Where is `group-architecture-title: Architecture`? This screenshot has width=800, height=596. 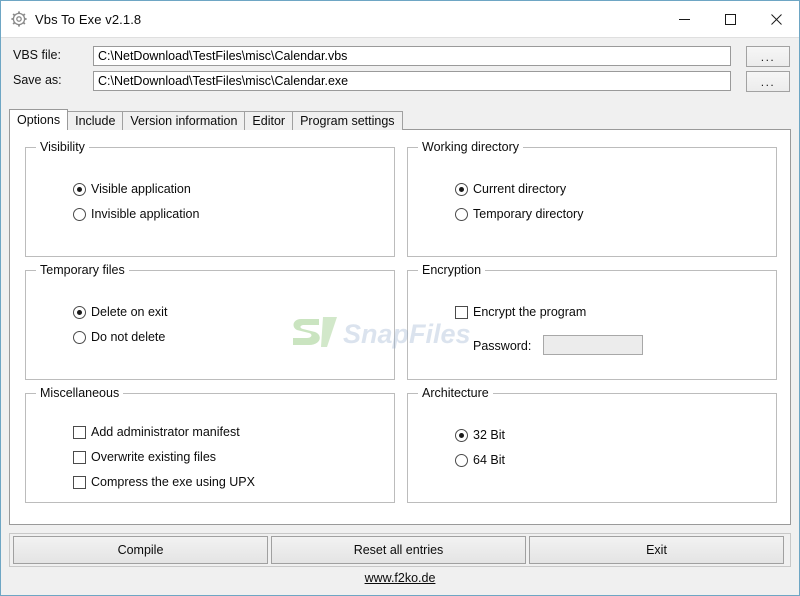 group-architecture-title: Architecture is located at coordinates (455, 393).